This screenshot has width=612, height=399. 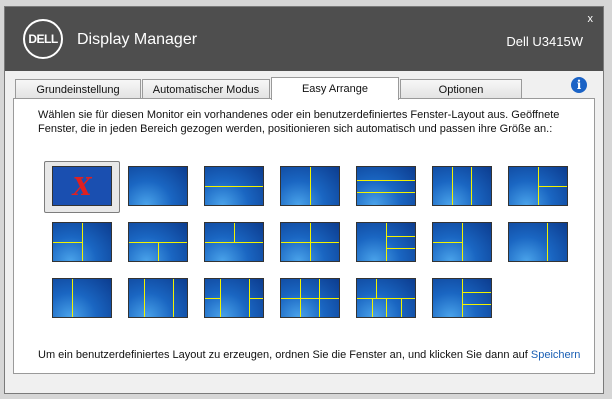 What do you see at coordinates (386, 186) in the screenshot?
I see `layout-option-h-thirds` at bounding box center [386, 186].